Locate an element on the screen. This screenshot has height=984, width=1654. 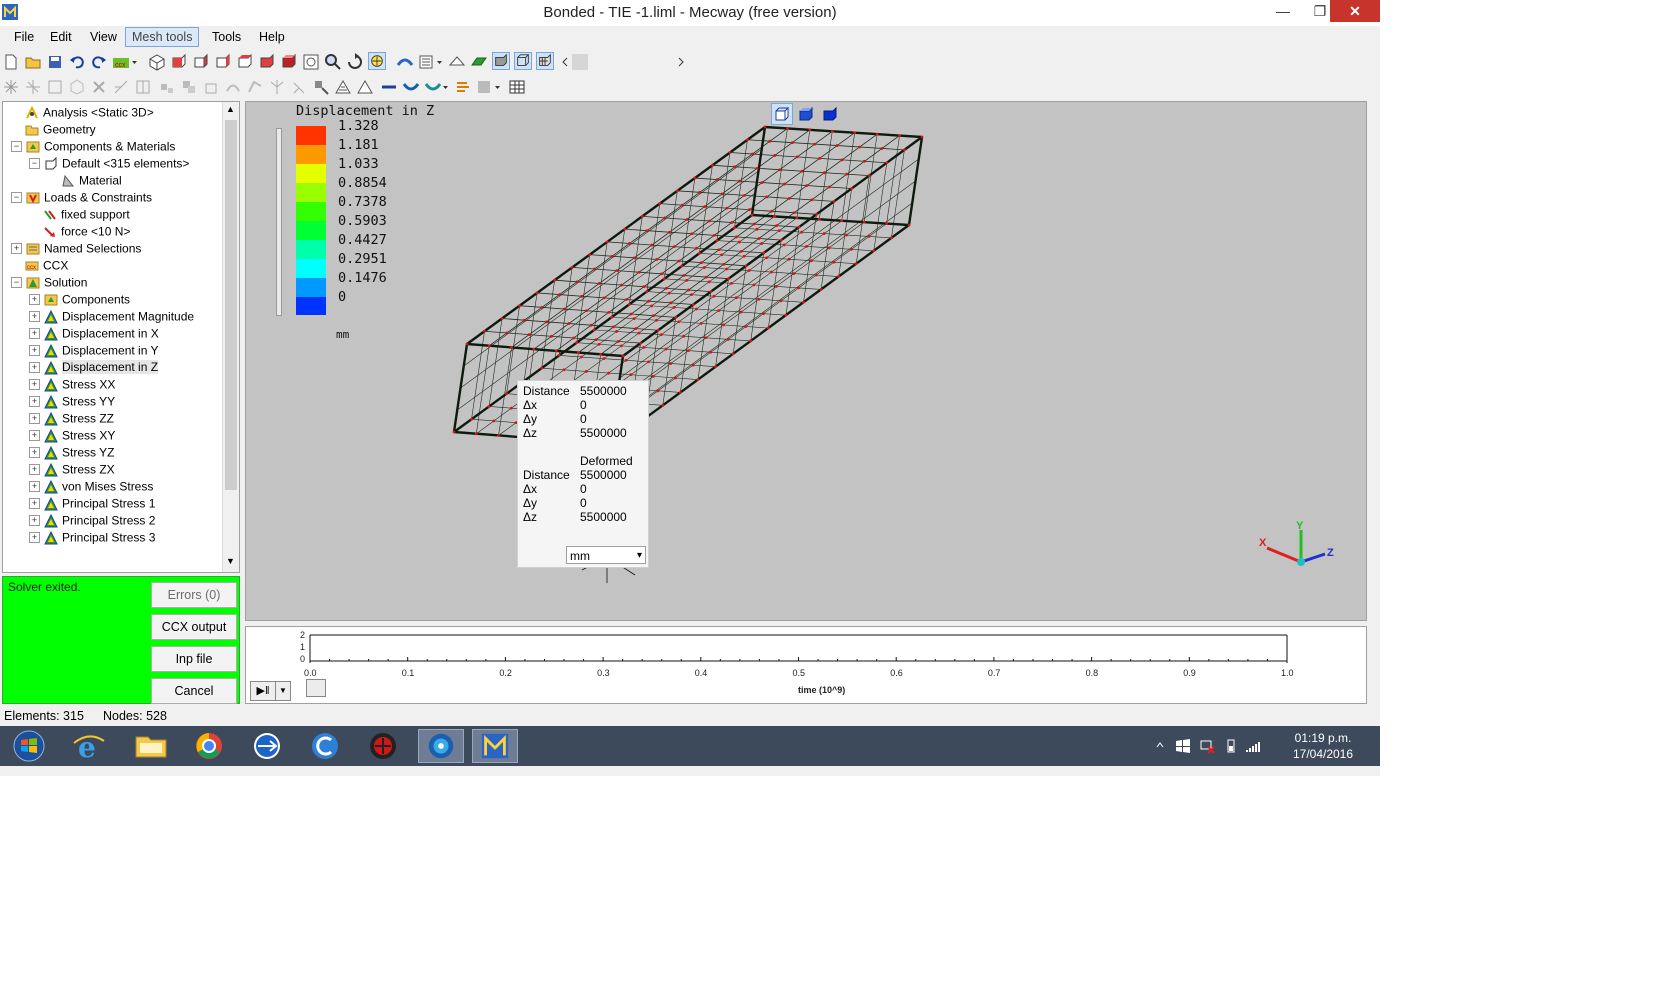
tree-item: + Stress XY is located at coordinates (72, 435).